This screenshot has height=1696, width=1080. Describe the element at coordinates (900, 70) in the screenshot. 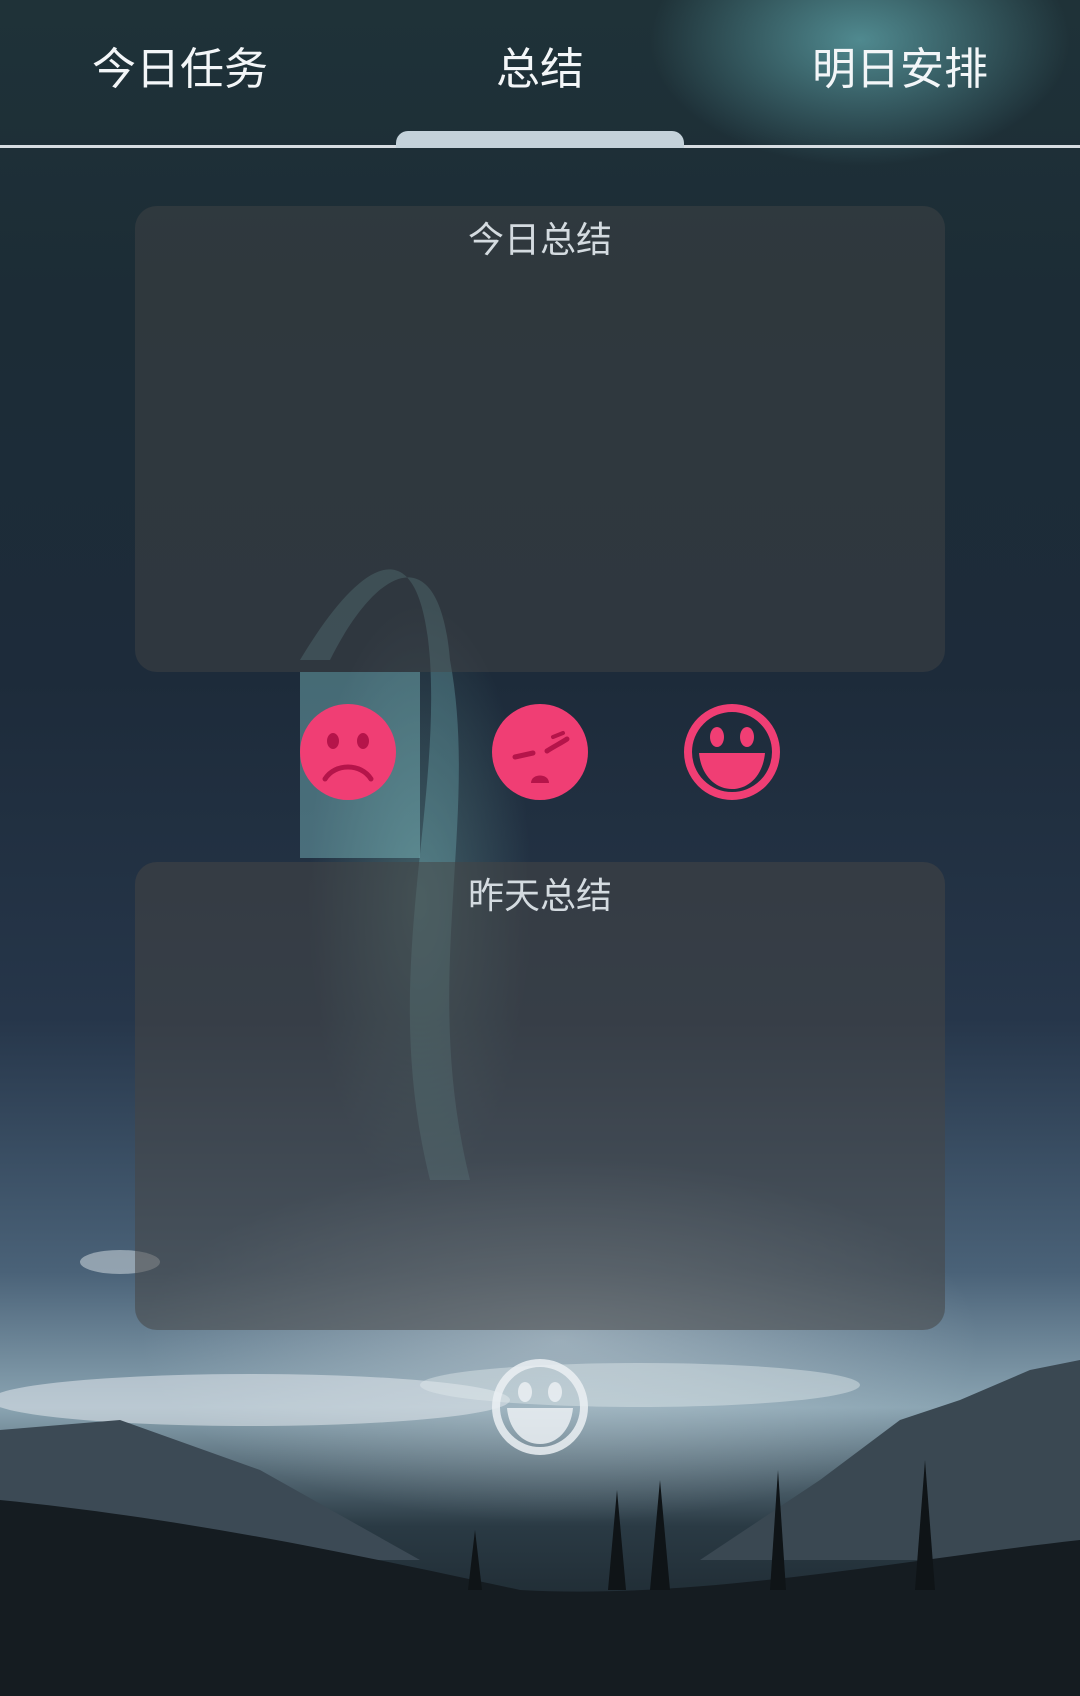

I see `tab-tomorrow-plan: 明日安排` at that location.